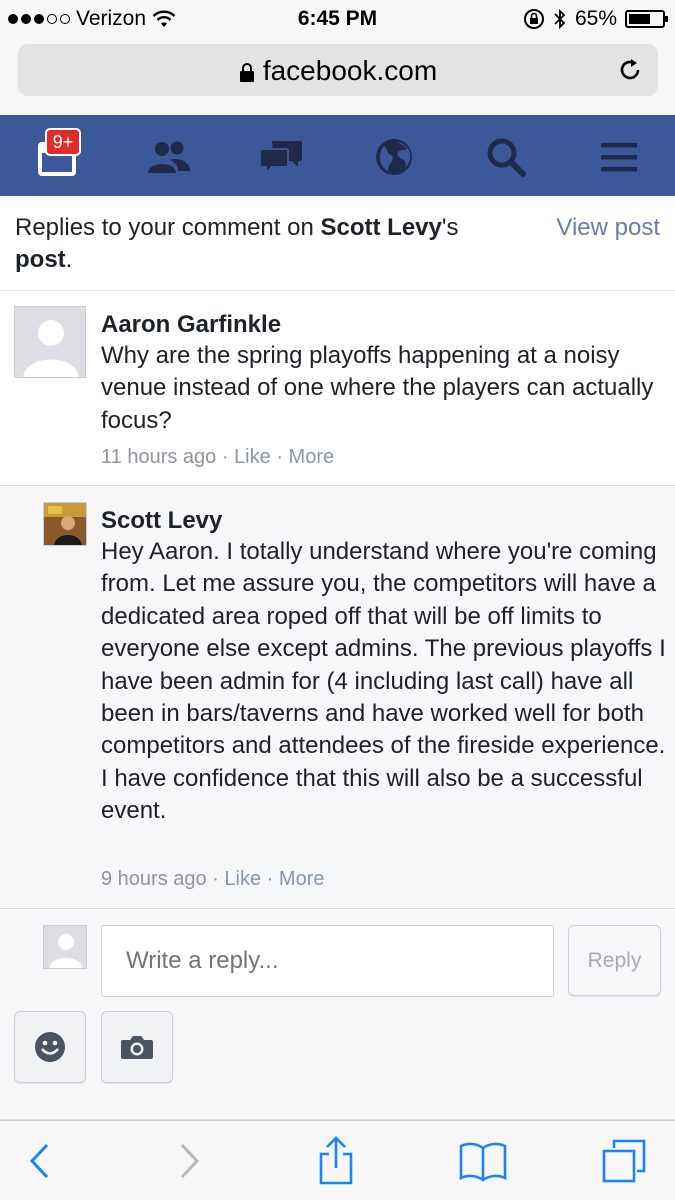 The width and height of the screenshot is (675, 1200). What do you see at coordinates (380, 227) in the screenshot?
I see `header-author: Scott Levy` at bounding box center [380, 227].